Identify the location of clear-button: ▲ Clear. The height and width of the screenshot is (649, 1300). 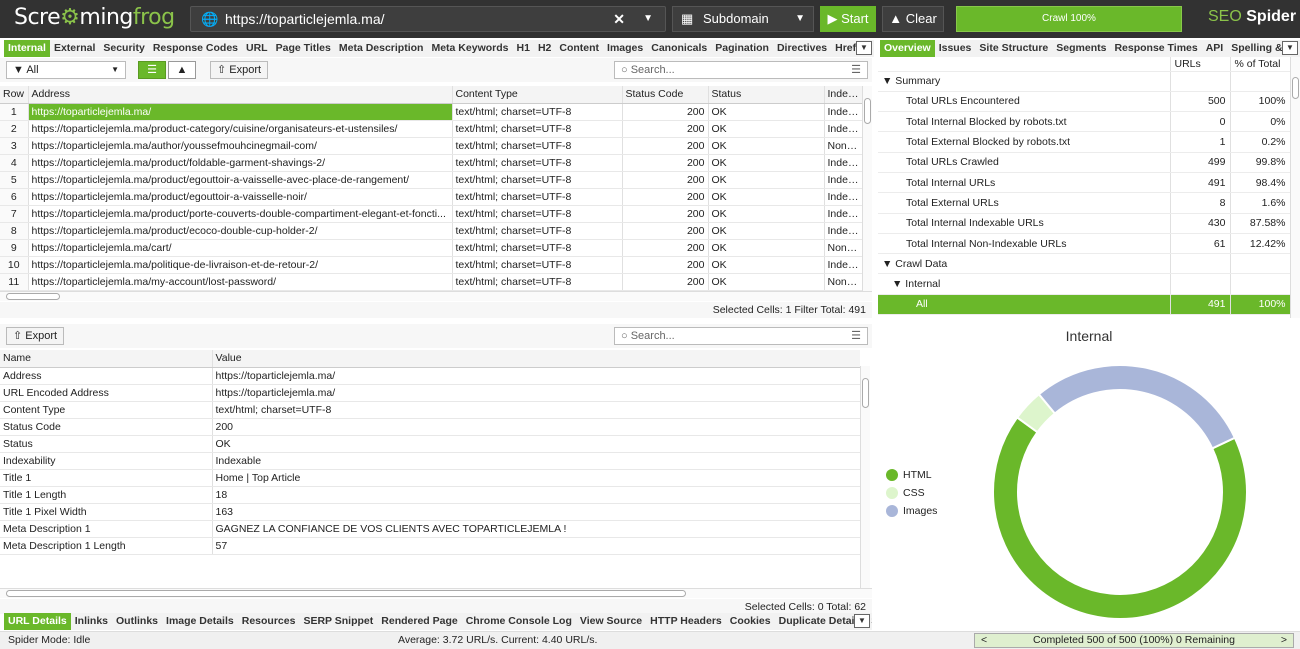
(913, 19).